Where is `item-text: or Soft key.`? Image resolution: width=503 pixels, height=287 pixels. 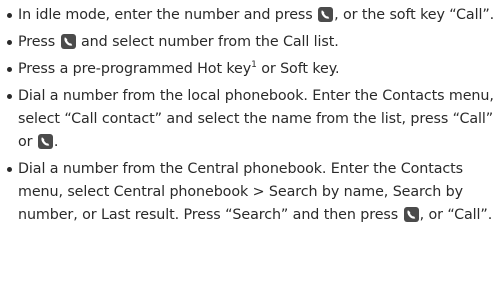 item-text: or Soft key. is located at coordinates (298, 69).